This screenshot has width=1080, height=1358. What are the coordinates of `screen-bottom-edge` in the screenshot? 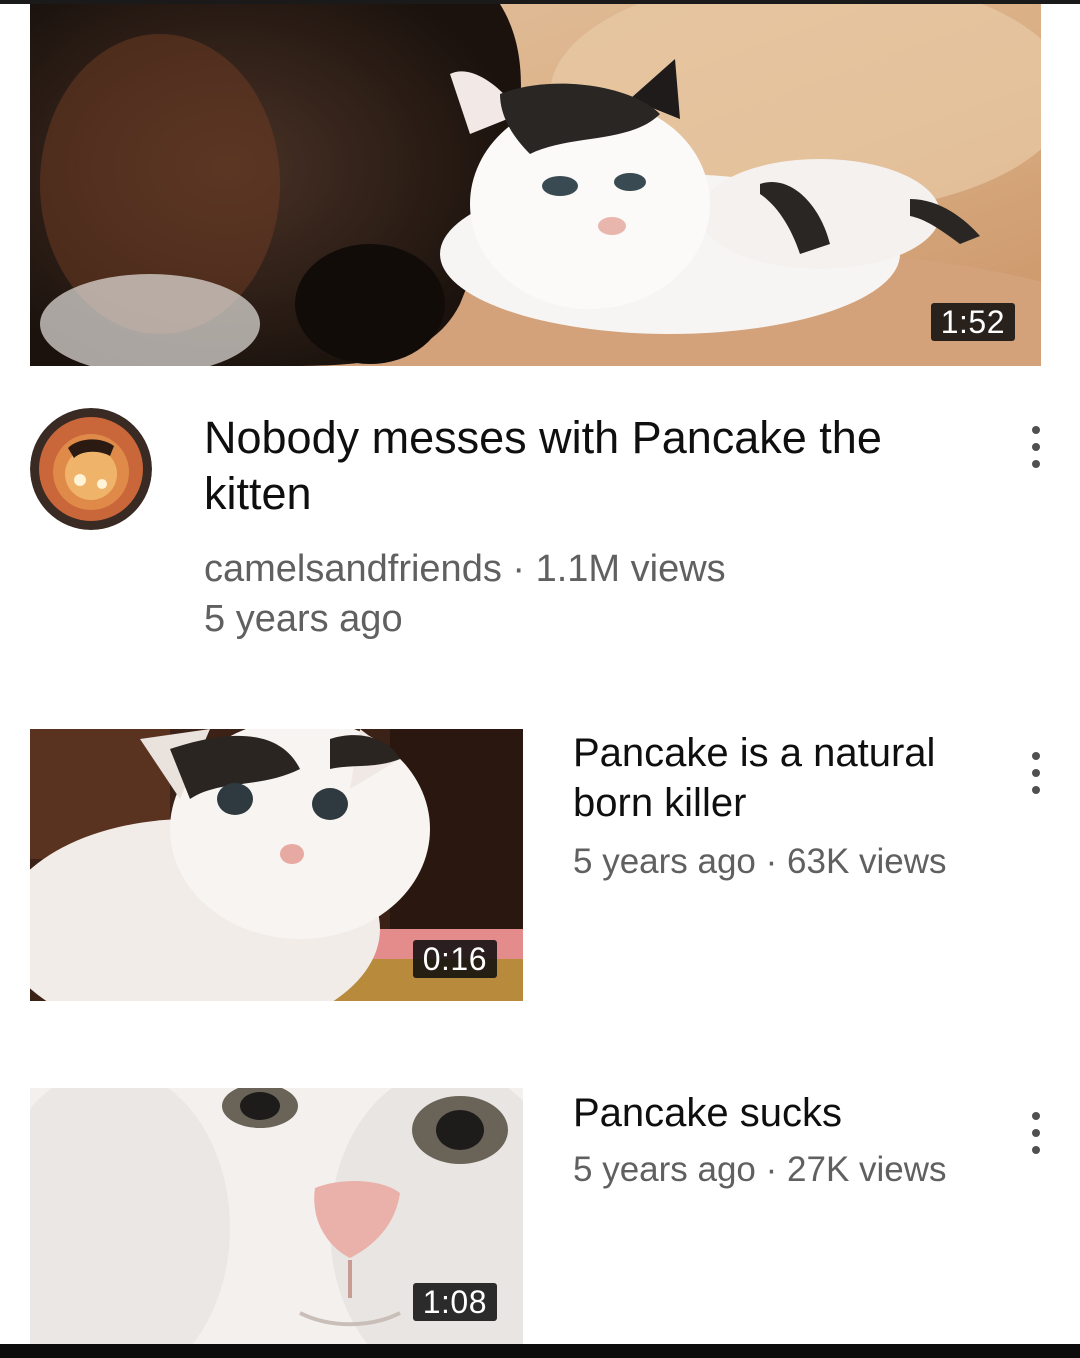 It's located at (540, 1351).